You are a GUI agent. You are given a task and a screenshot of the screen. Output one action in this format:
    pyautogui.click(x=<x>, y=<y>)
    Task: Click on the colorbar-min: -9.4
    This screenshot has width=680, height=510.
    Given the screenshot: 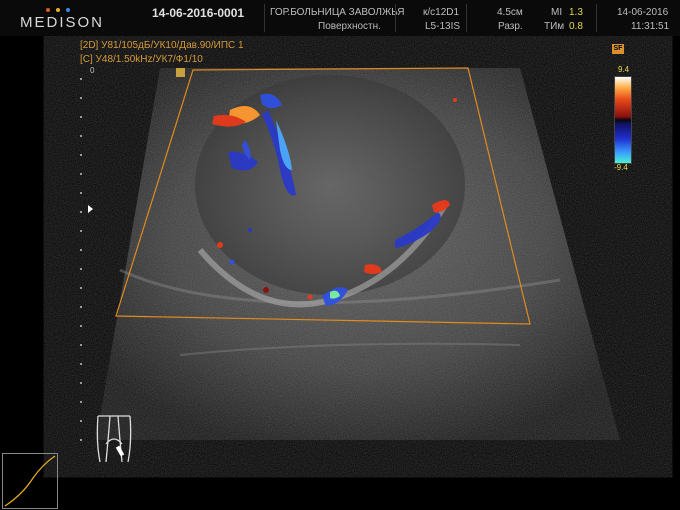 What is the action you would take?
    pyautogui.click(x=621, y=167)
    